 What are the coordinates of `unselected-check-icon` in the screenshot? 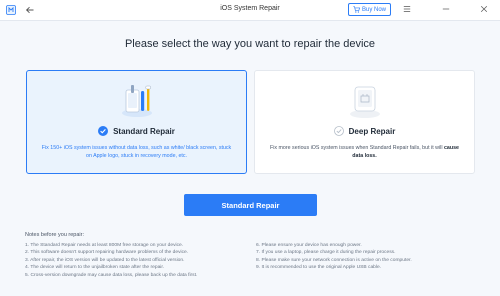 It's located at (338, 131).